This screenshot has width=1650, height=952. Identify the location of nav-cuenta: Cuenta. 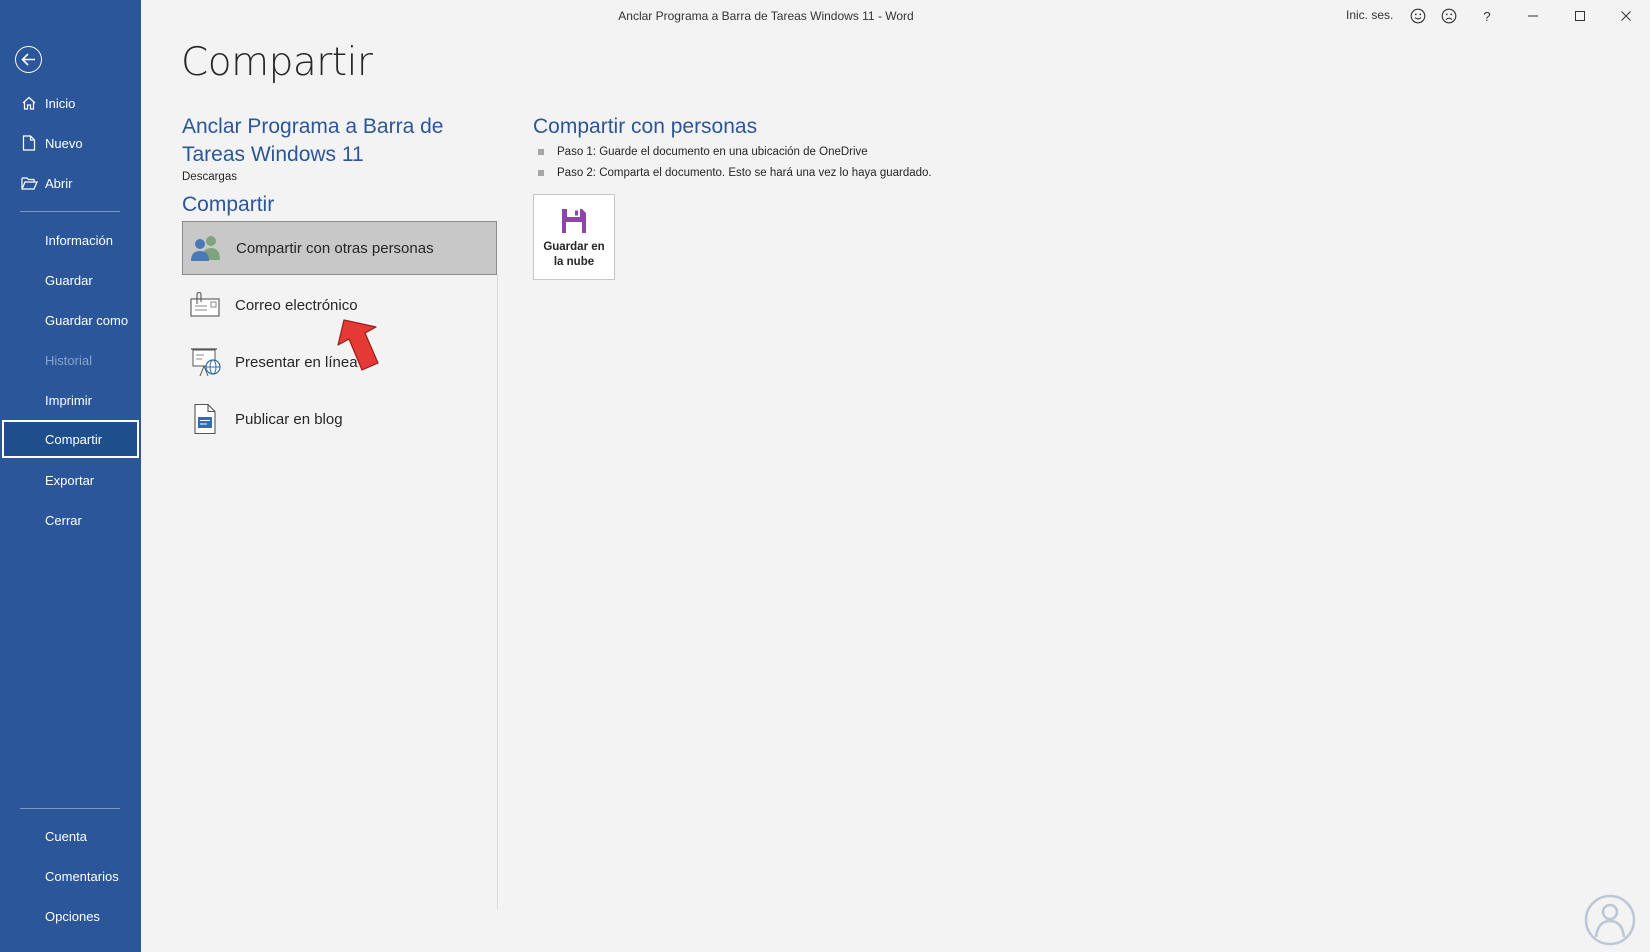
(70, 836).